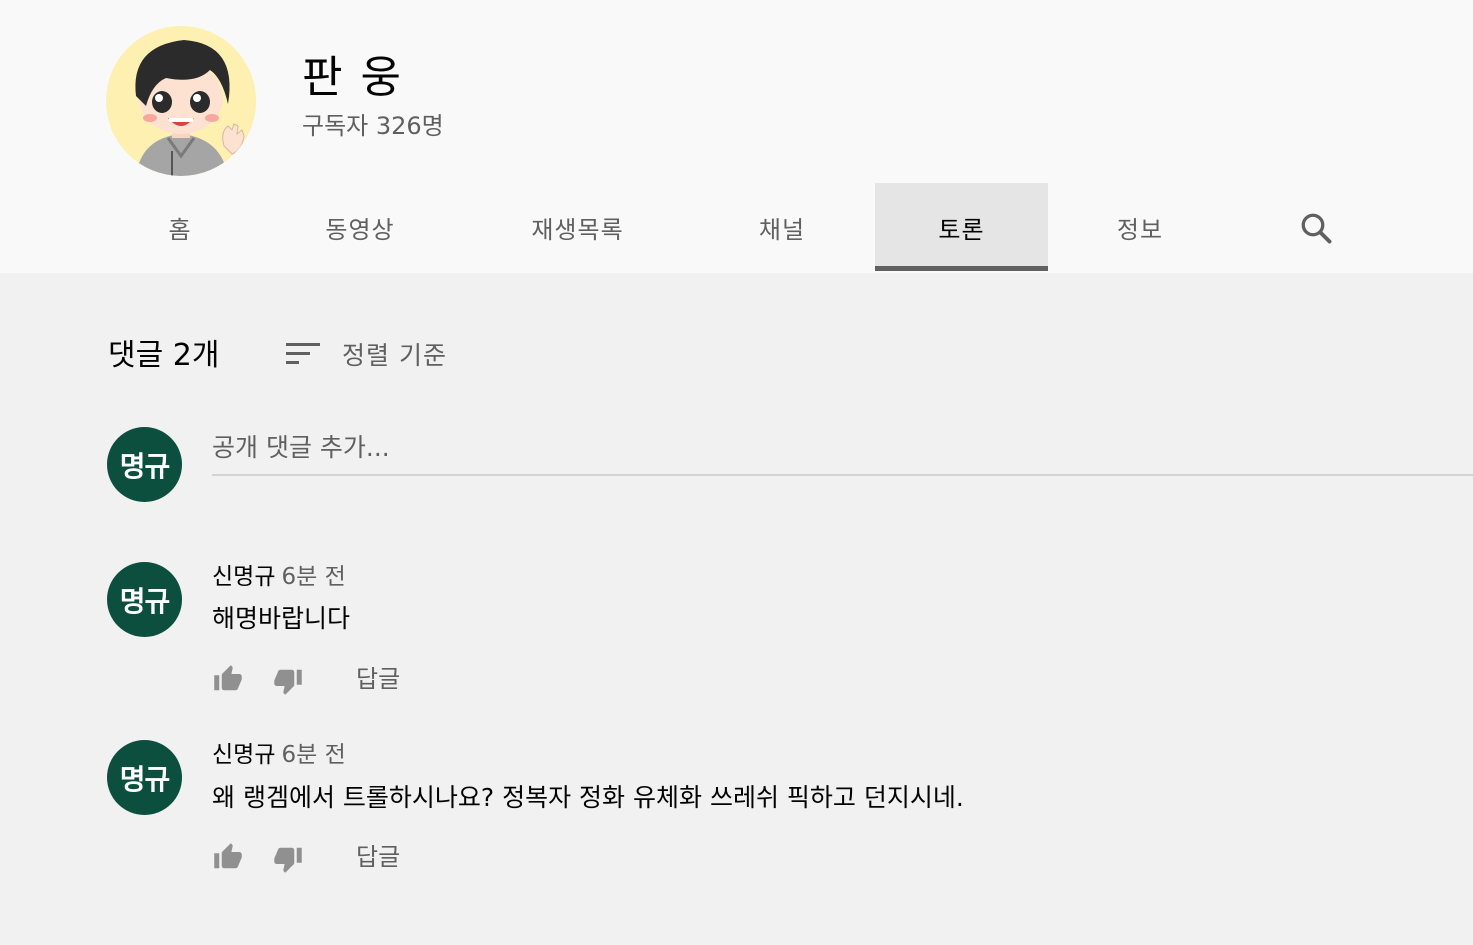 The height and width of the screenshot is (945, 1473). I want to click on tab-channels: 채널, so click(782, 227).